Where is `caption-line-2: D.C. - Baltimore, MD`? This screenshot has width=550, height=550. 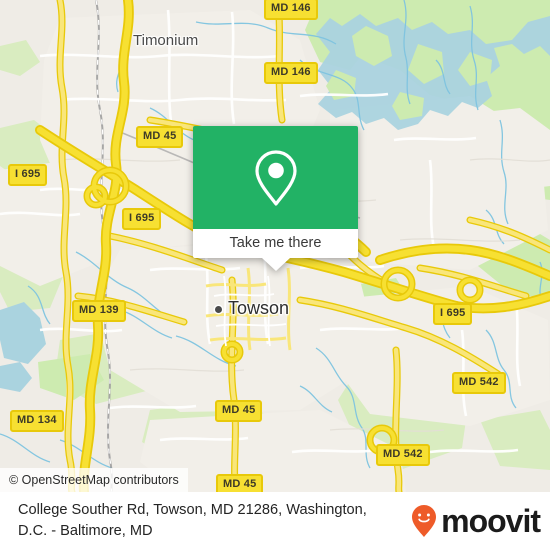
caption-line-2: D.C. - Baltimore, MD is located at coordinates (85, 531).